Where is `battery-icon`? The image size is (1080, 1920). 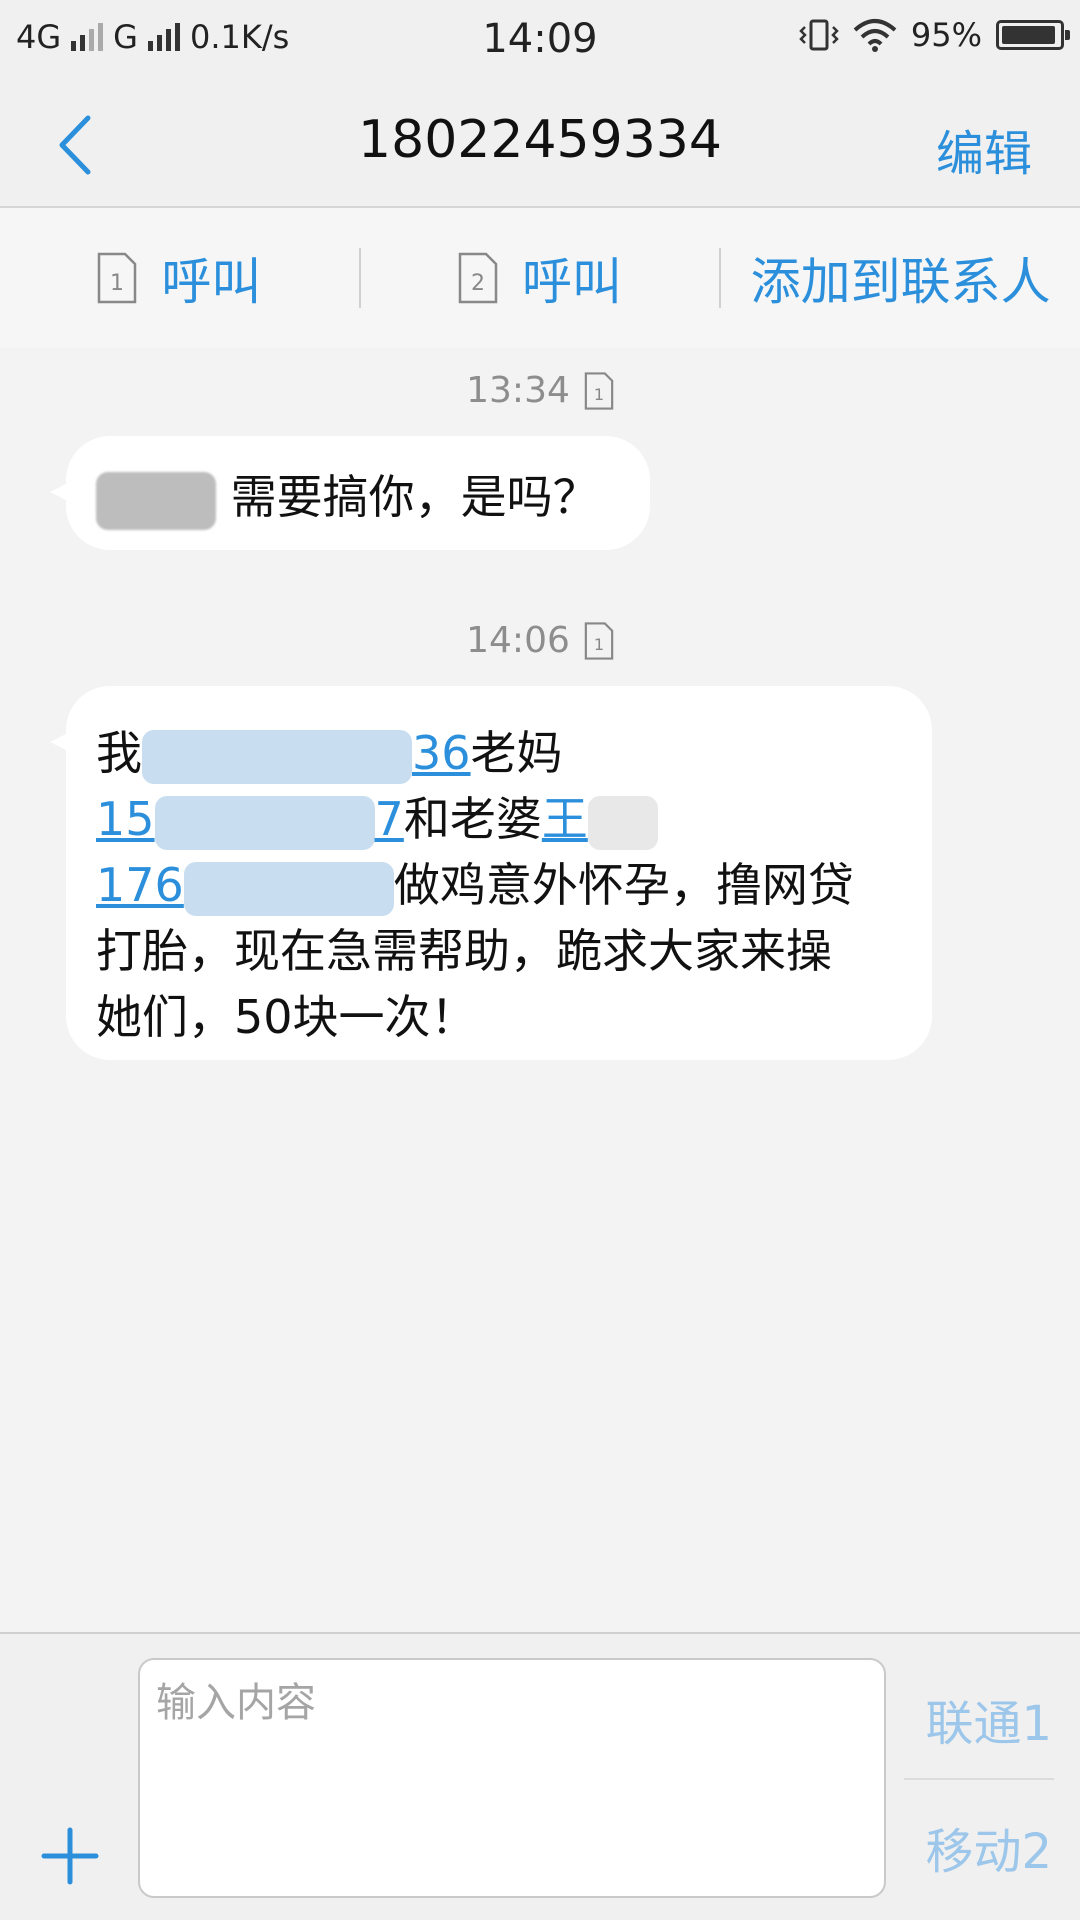
battery-icon is located at coordinates (1033, 35).